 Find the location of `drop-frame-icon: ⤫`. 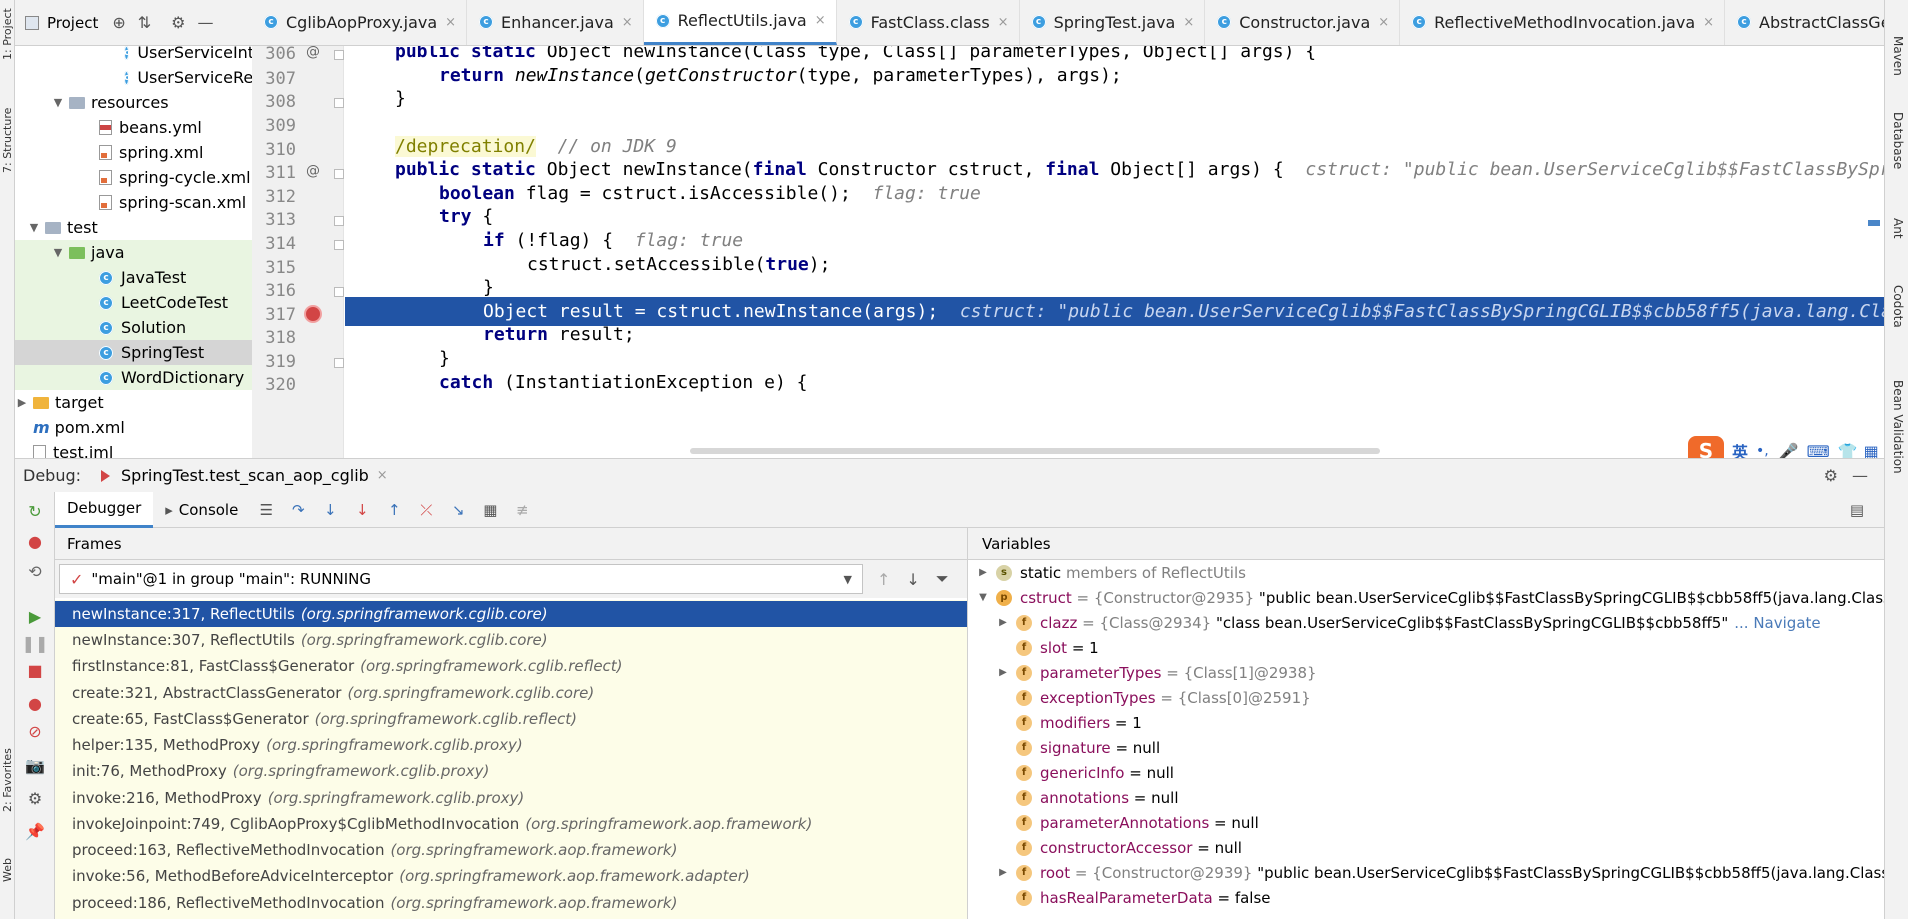

drop-frame-icon: ⤫ is located at coordinates (426, 510).